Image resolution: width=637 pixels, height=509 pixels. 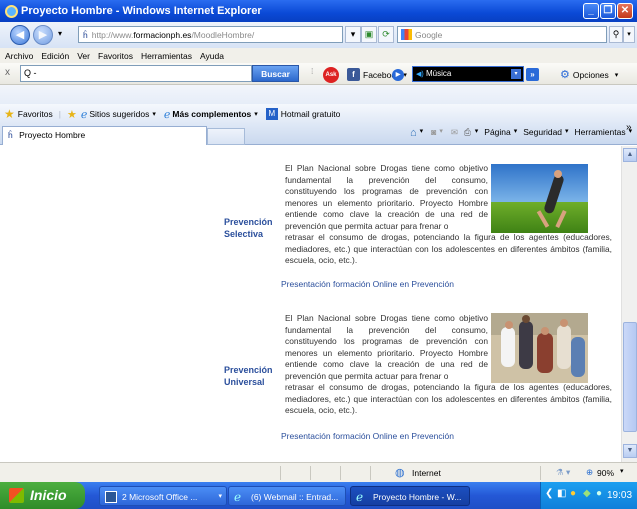 I want to click on start-button: Inicio, so click(x=42, y=495).